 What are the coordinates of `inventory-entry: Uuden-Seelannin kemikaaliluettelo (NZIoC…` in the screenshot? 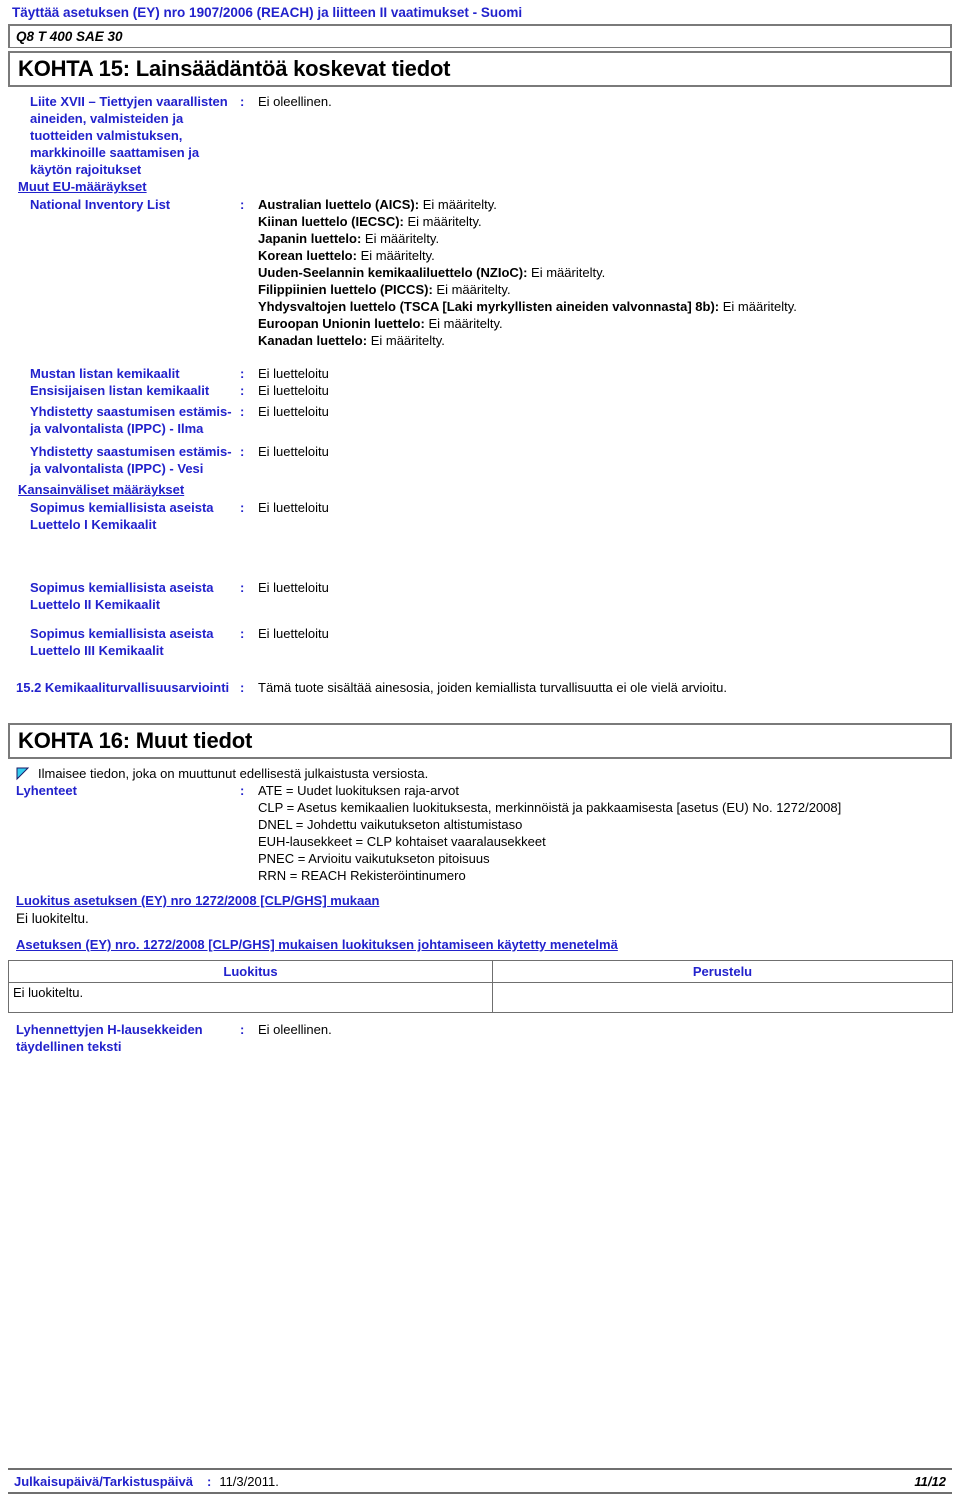 It's located at (605, 272).